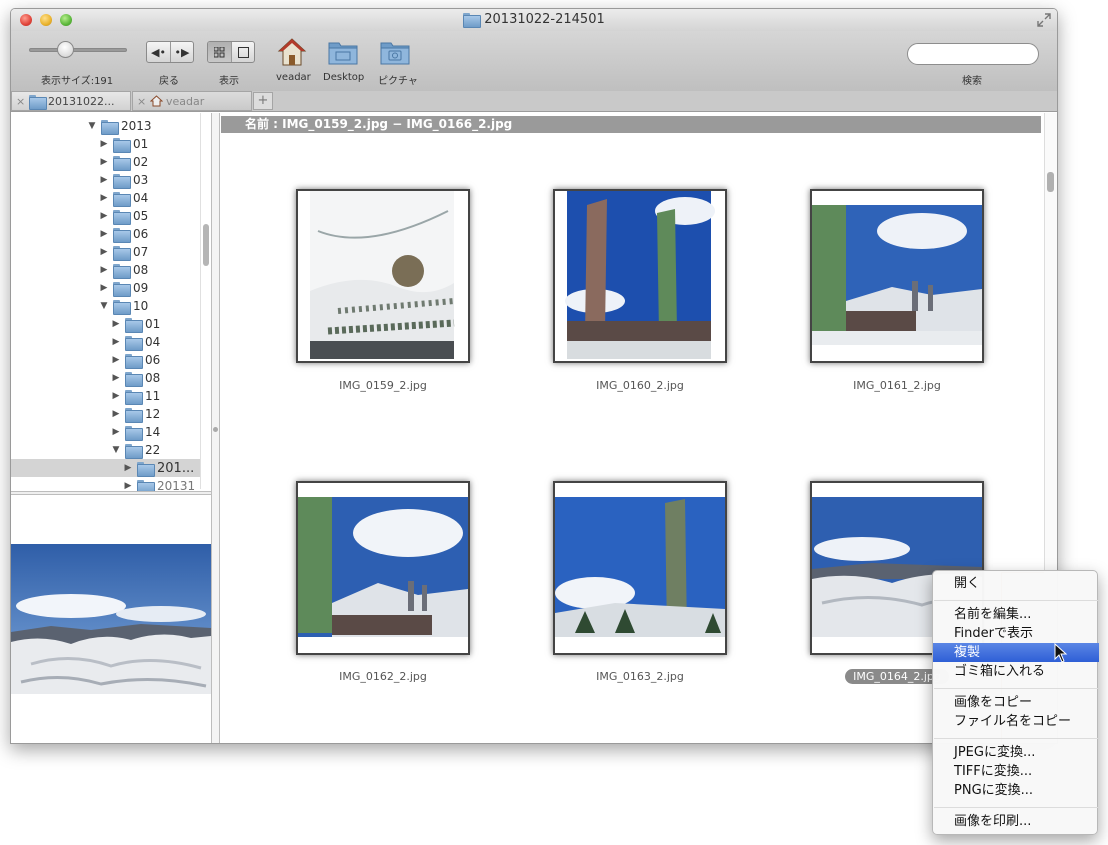  I want to click on tree-item-2013: ▼ 2013, so click(119, 126).